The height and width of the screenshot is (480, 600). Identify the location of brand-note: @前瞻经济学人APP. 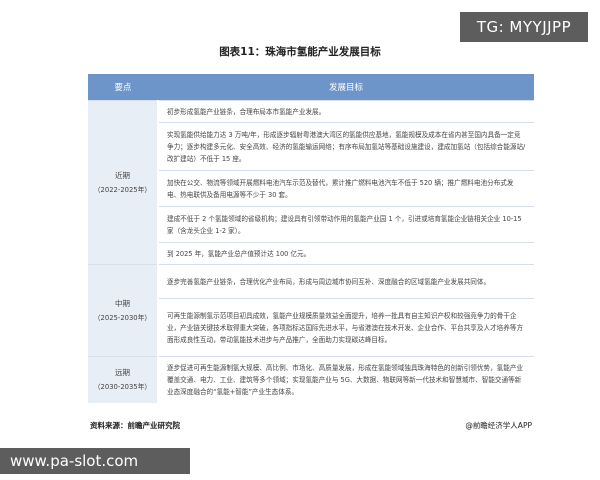
(498, 425).